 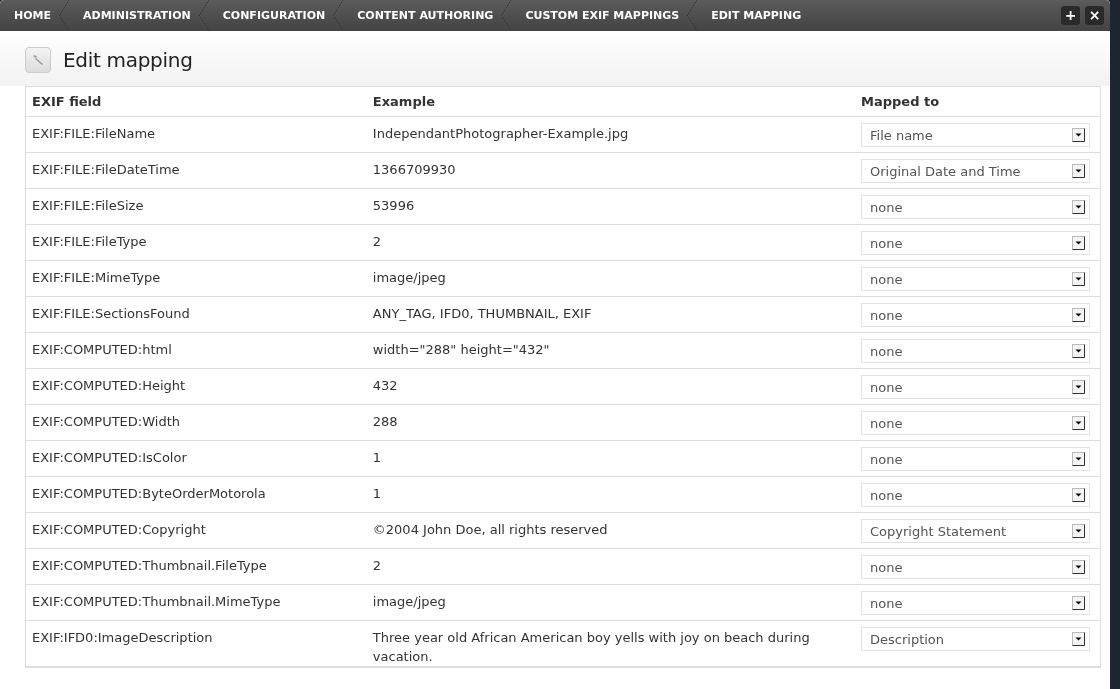 What do you see at coordinates (975, 171) in the screenshot?
I see `select-field: Original Date and Time` at bounding box center [975, 171].